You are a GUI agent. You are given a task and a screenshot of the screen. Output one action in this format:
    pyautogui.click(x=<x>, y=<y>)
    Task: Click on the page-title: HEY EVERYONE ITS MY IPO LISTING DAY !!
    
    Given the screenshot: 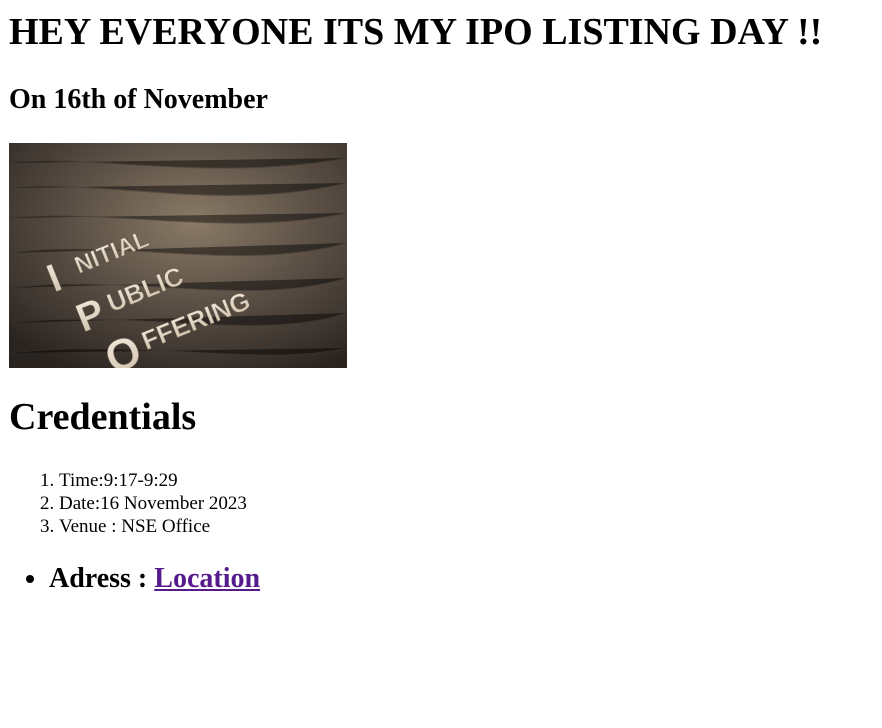 What is the action you would take?
    pyautogui.click(x=416, y=32)
    